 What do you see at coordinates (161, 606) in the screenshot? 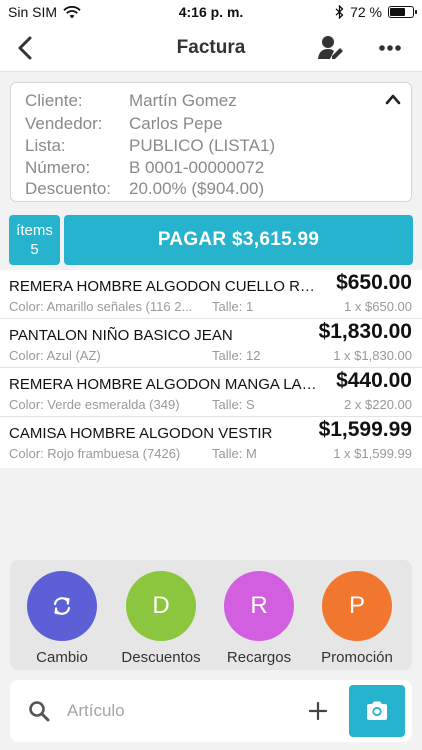
I see `discounts-button: D` at bounding box center [161, 606].